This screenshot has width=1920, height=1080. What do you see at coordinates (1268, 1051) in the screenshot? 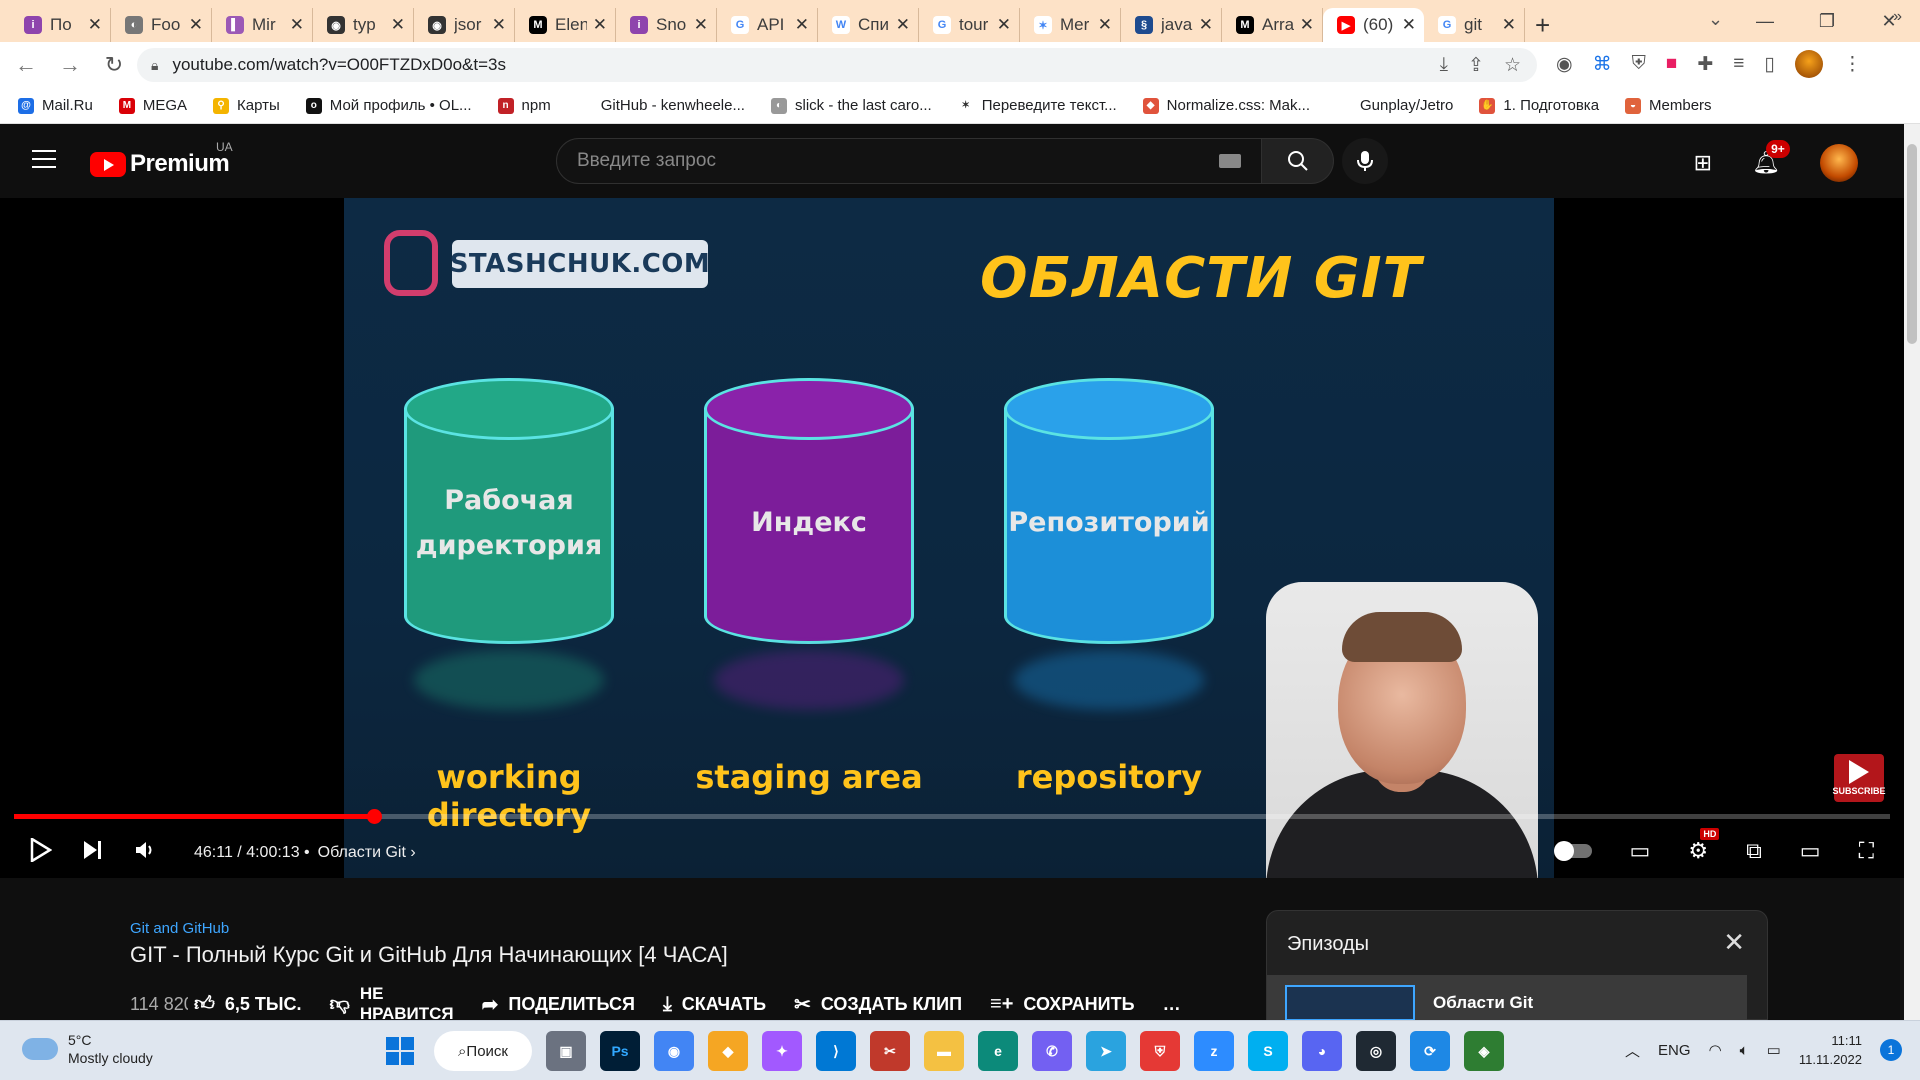
I see `skype-icon: S` at bounding box center [1268, 1051].